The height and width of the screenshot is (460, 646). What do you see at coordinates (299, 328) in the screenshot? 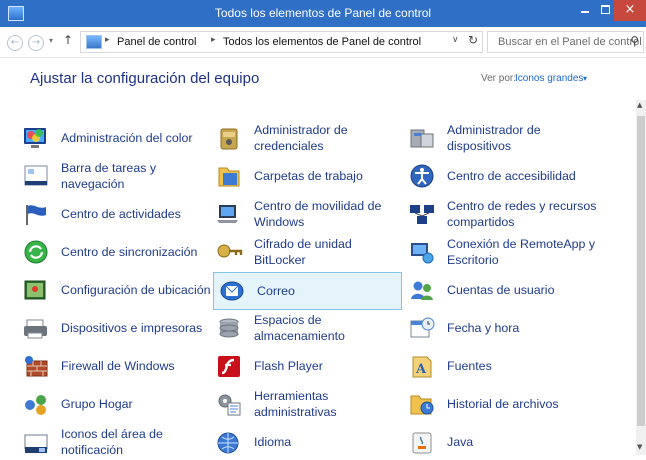
I see `item-label: Espacios de almacenamiento` at bounding box center [299, 328].